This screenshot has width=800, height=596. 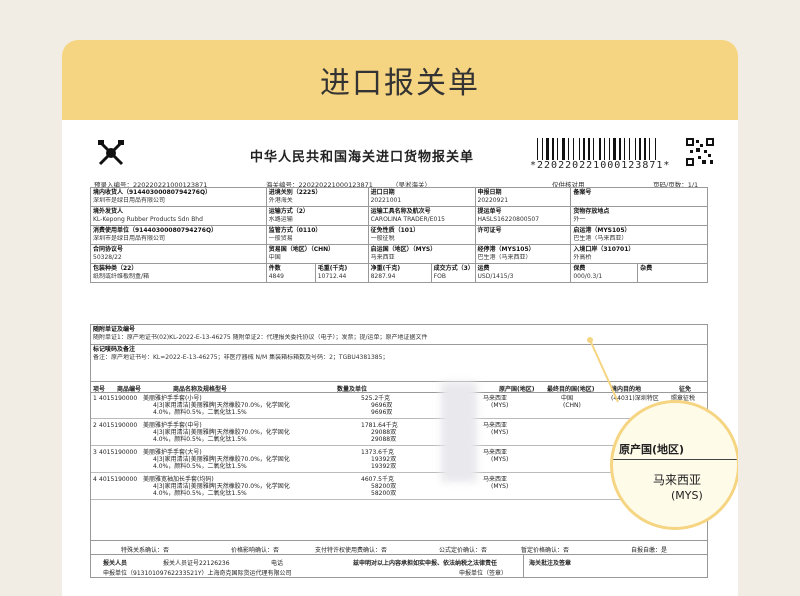 What do you see at coordinates (700, 152) in the screenshot?
I see `qr-code-icon` at bounding box center [700, 152].